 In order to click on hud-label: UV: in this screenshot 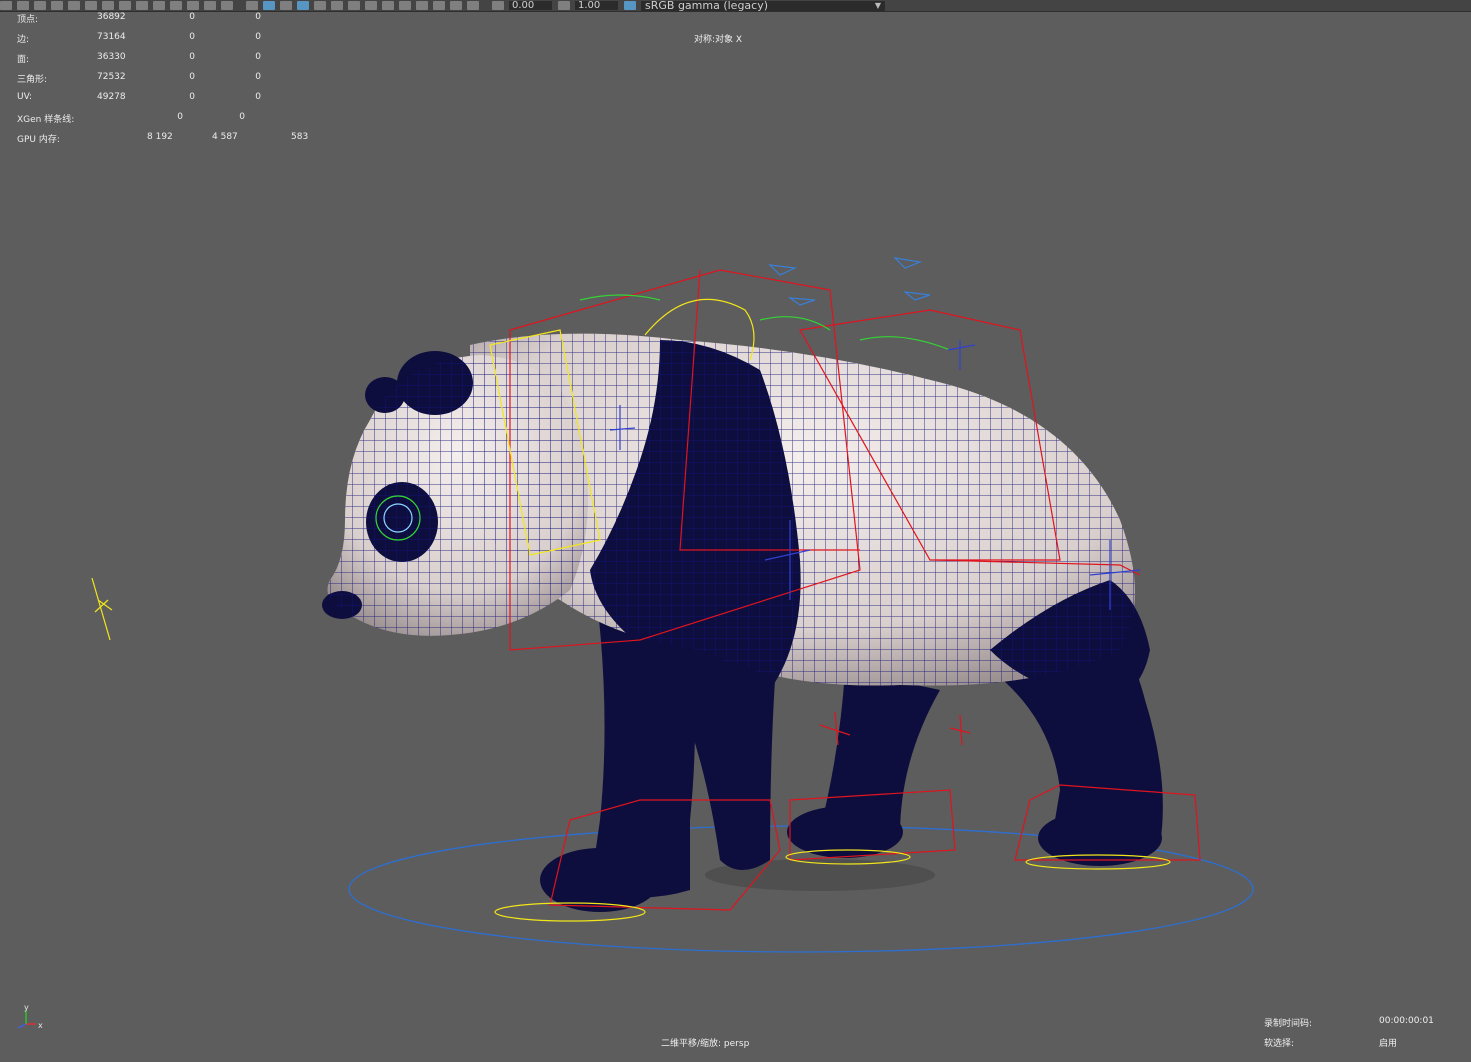, I will do `click(25, 97)`.